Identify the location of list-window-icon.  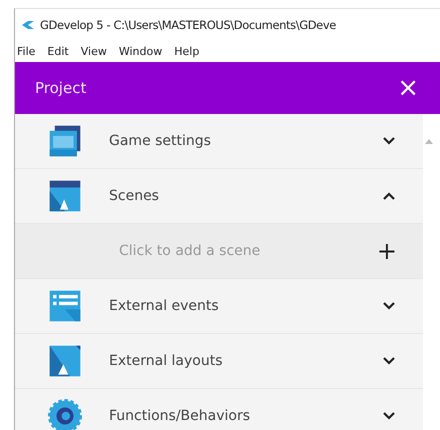
(65, 306).